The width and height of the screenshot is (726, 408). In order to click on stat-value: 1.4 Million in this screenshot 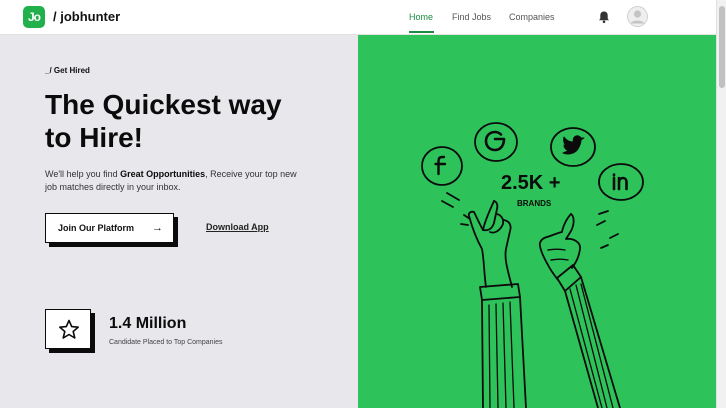, I will do `click(148, 323)`.